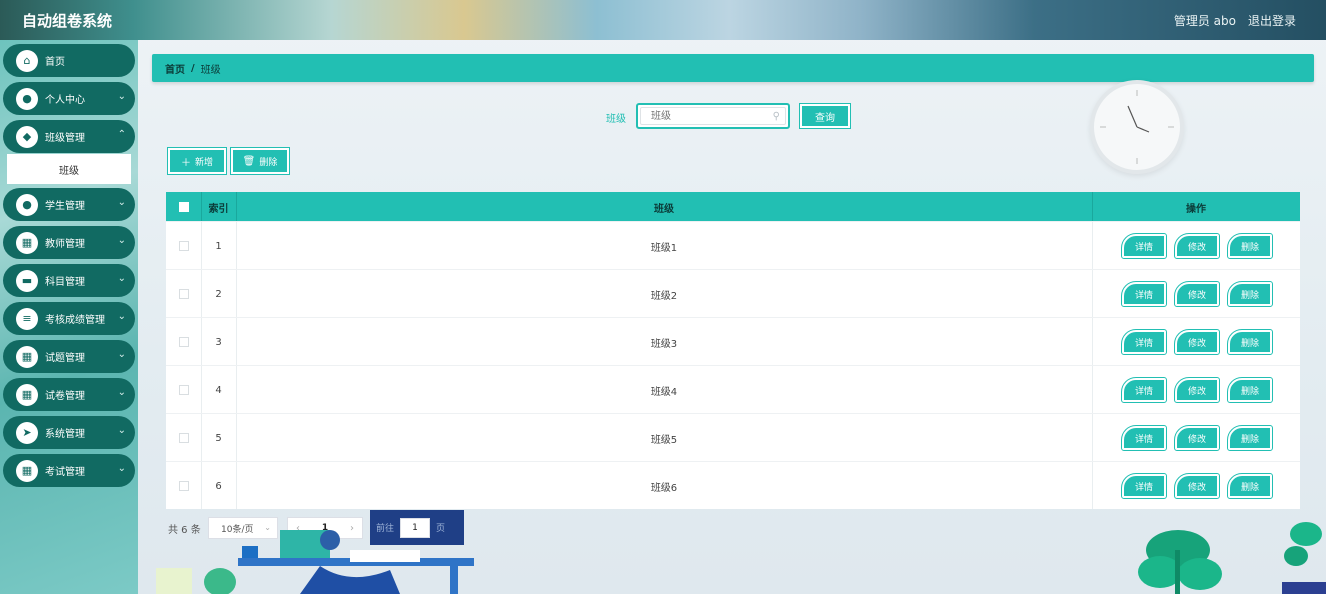  What do you see at coordinates (664, 440) in the screenshot?
I see `row-class-name: 班级5` at bounding box center [664, 440].